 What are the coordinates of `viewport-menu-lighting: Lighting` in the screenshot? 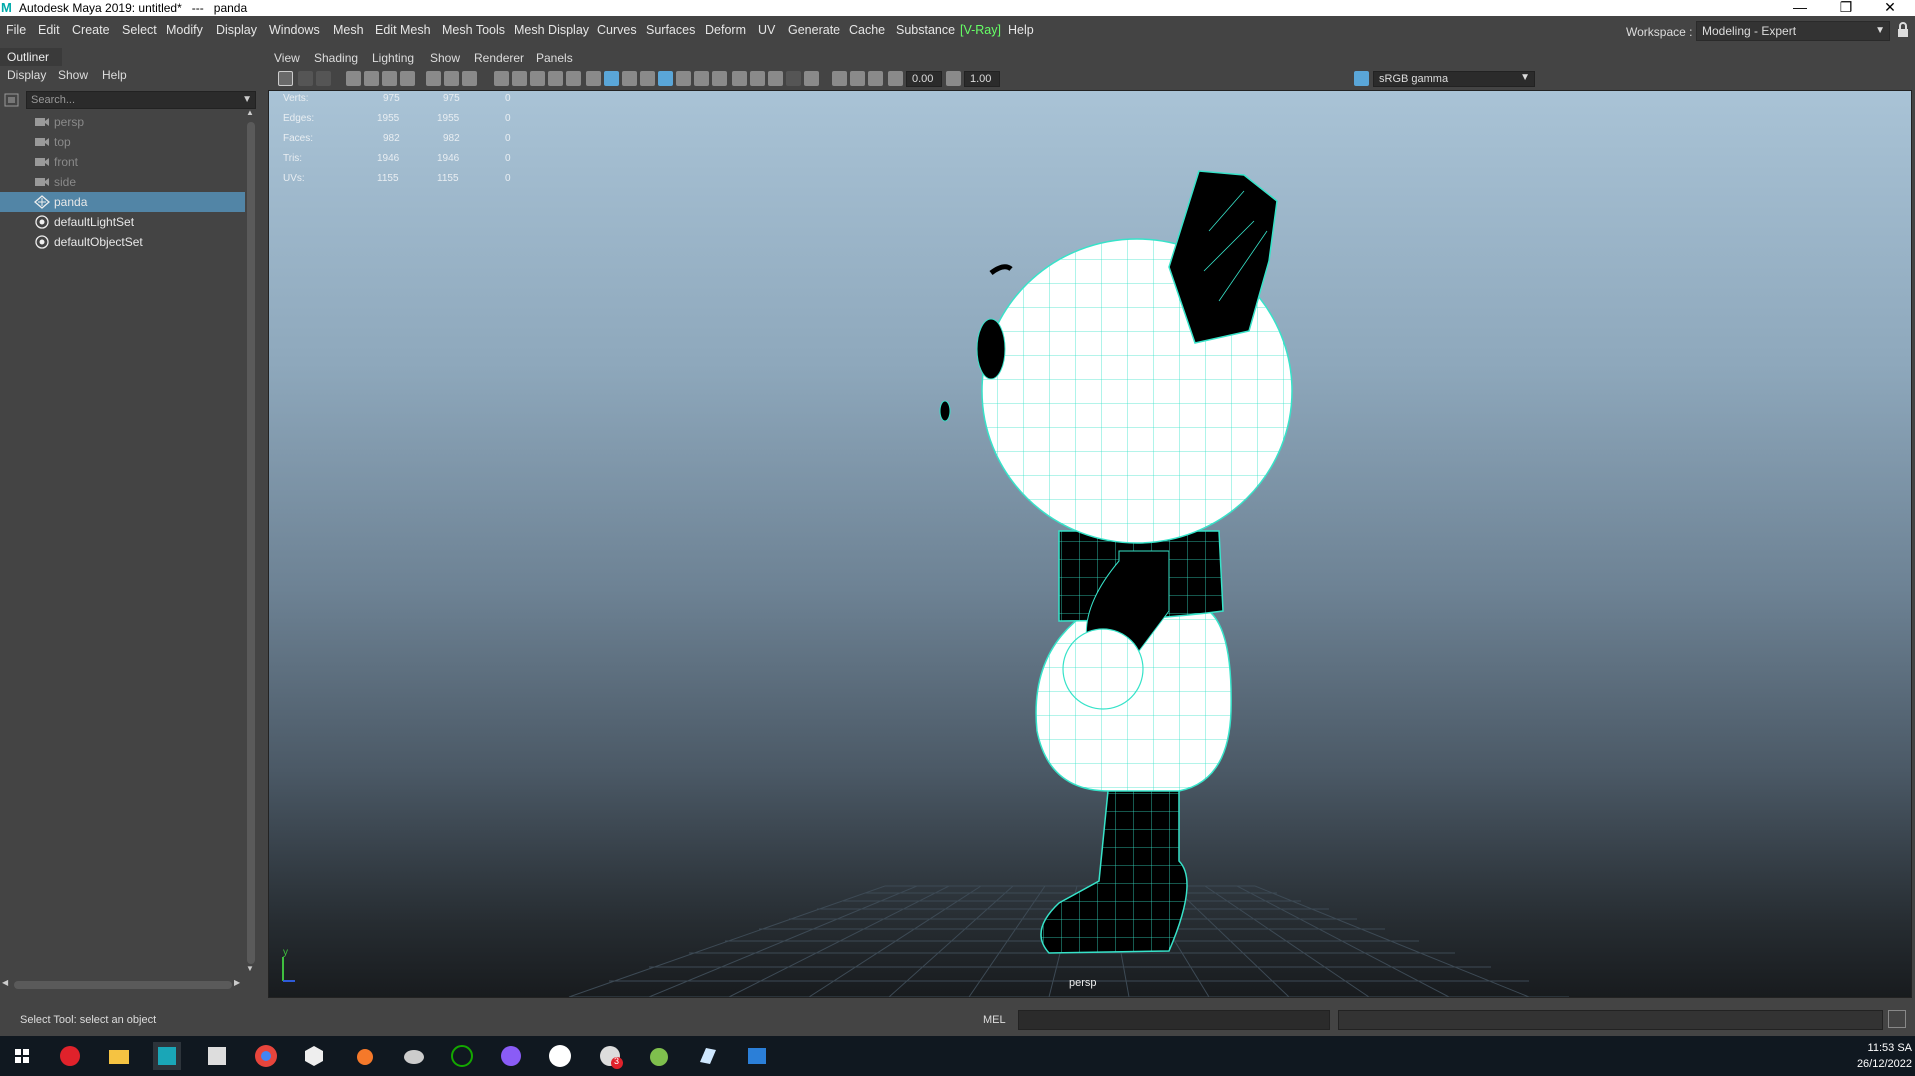 It's located at (393, 58).